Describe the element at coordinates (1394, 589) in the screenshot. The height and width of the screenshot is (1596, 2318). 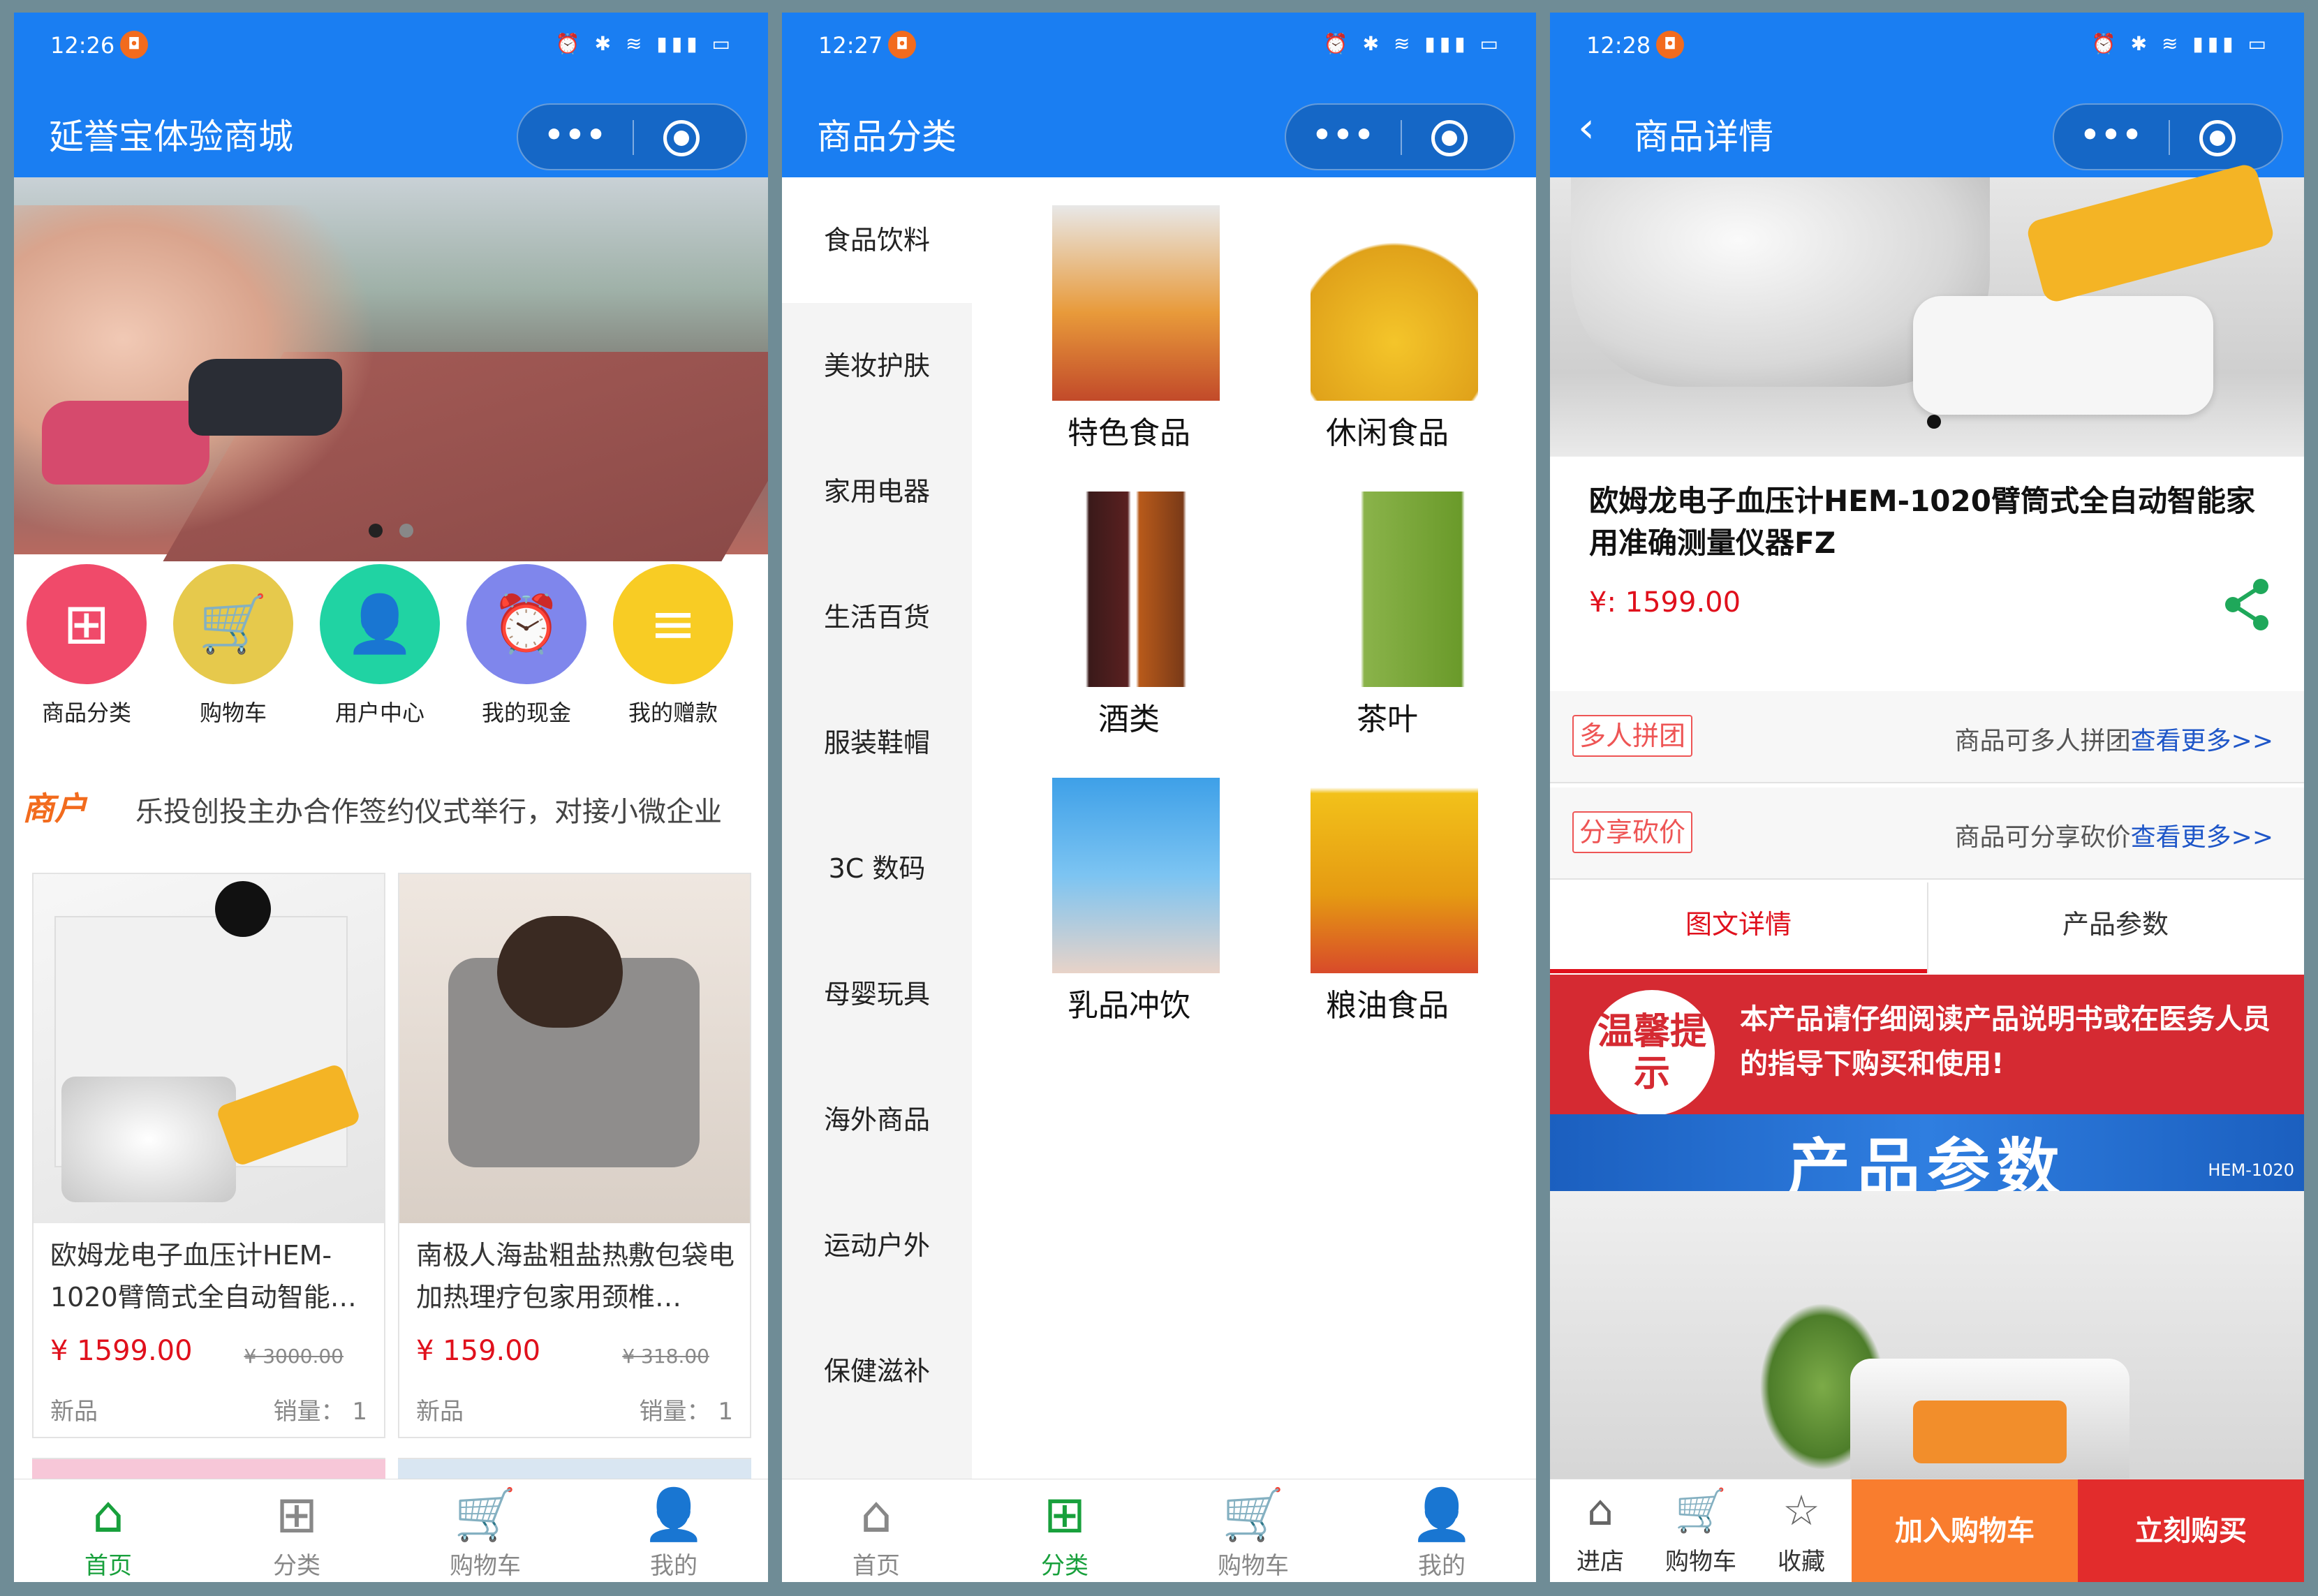
I see `tea-image` at that location.